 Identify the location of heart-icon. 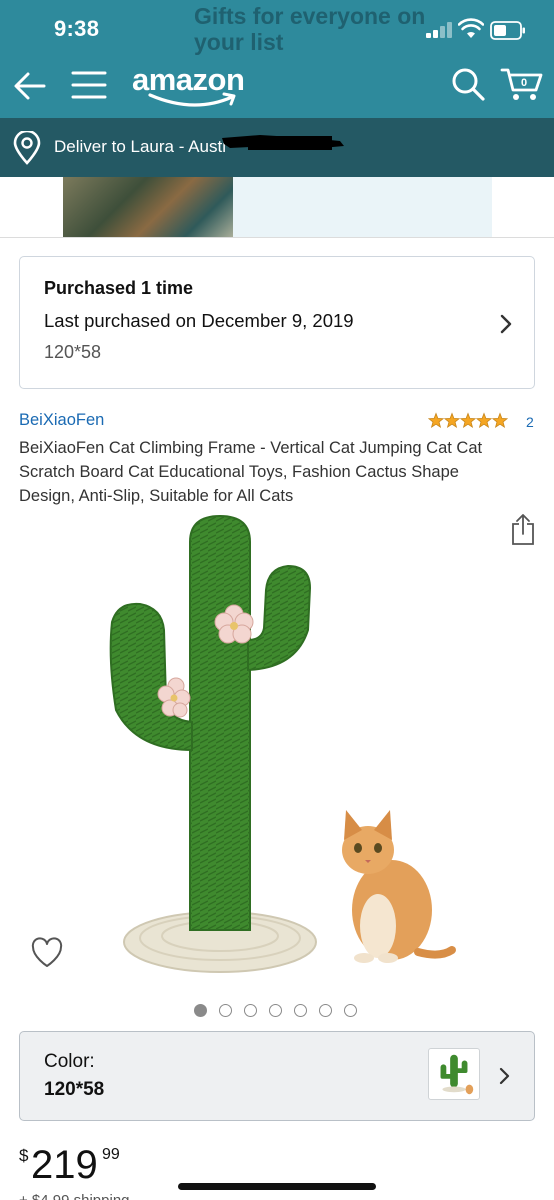
(47, 953).